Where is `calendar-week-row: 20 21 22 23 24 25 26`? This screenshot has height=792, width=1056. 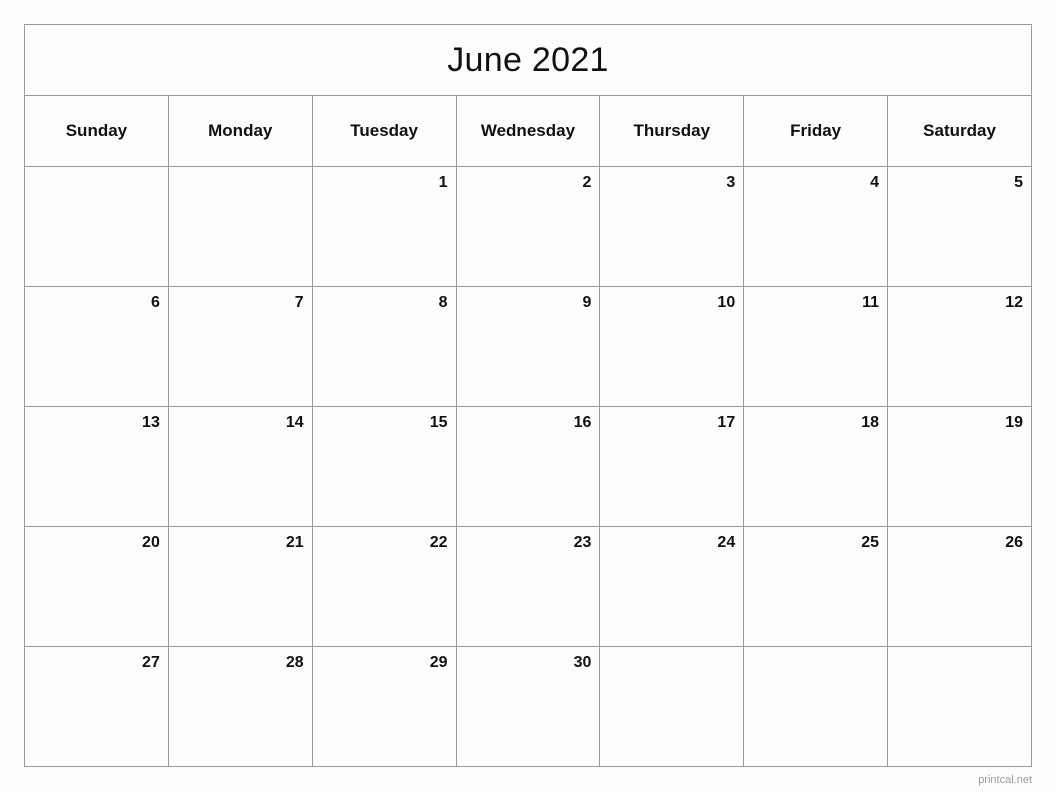 calendar-week-row: 20 21 22 23 24 25 26 is located at coordinates (528, 586).